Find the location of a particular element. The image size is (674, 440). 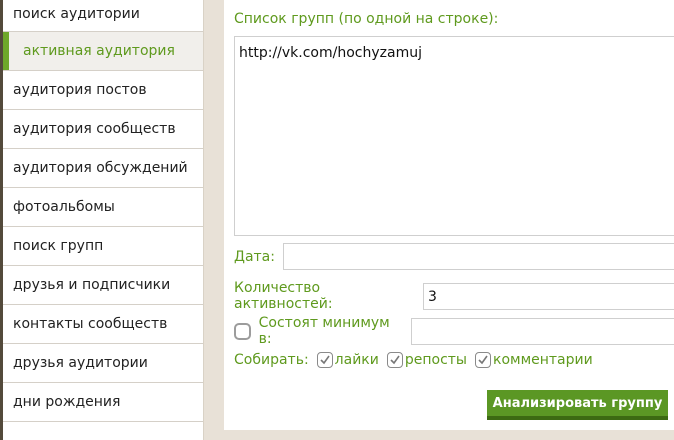

sidebar-item-friends-followers: друзья и подписчики is located at coordinates (103, 285).